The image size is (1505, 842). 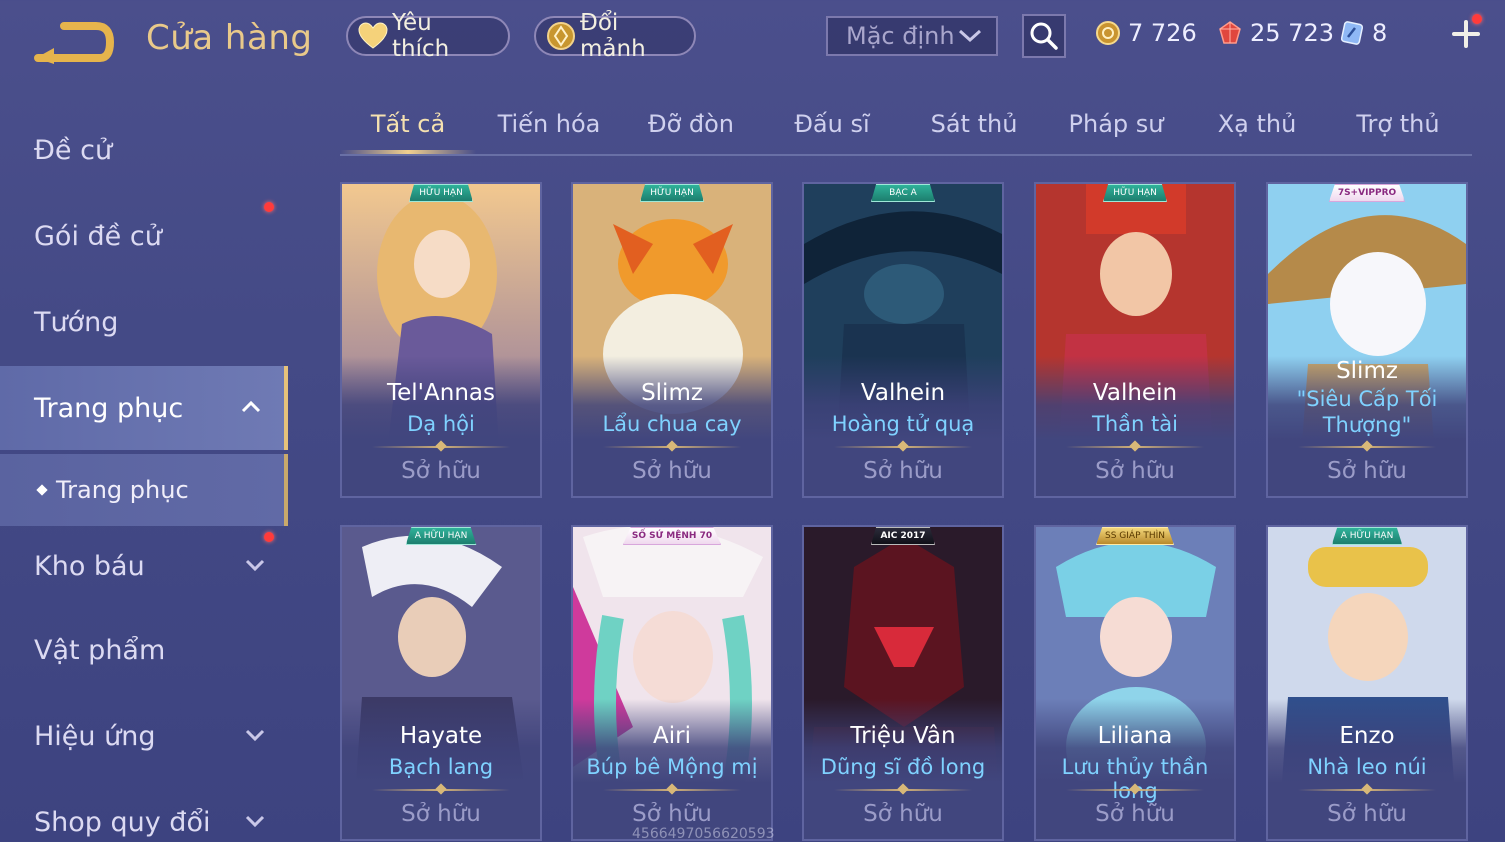 What do you see at coordinates (1367, 193) in the screenshot?
I see `tier-badge: 7S+VIPPRO` at bounding box center [1367, 193].